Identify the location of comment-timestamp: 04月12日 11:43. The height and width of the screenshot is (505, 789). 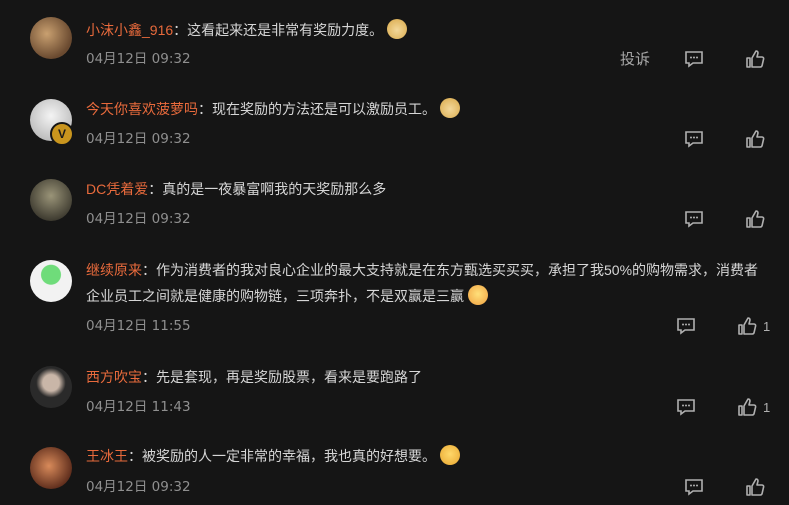
(138, 407).